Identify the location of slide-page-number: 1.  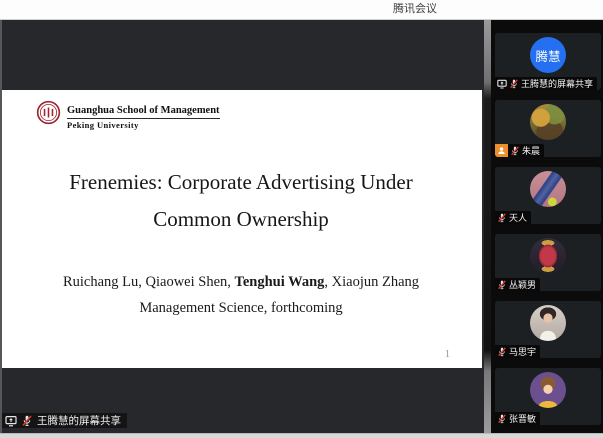
(447, 354).